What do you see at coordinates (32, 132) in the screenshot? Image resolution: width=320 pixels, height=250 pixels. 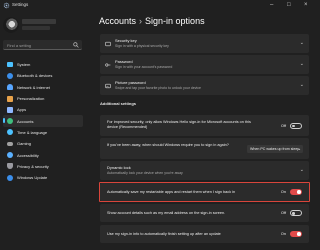 I see `sidebar-item-label: Time & language` at bounding box center [32, 132].